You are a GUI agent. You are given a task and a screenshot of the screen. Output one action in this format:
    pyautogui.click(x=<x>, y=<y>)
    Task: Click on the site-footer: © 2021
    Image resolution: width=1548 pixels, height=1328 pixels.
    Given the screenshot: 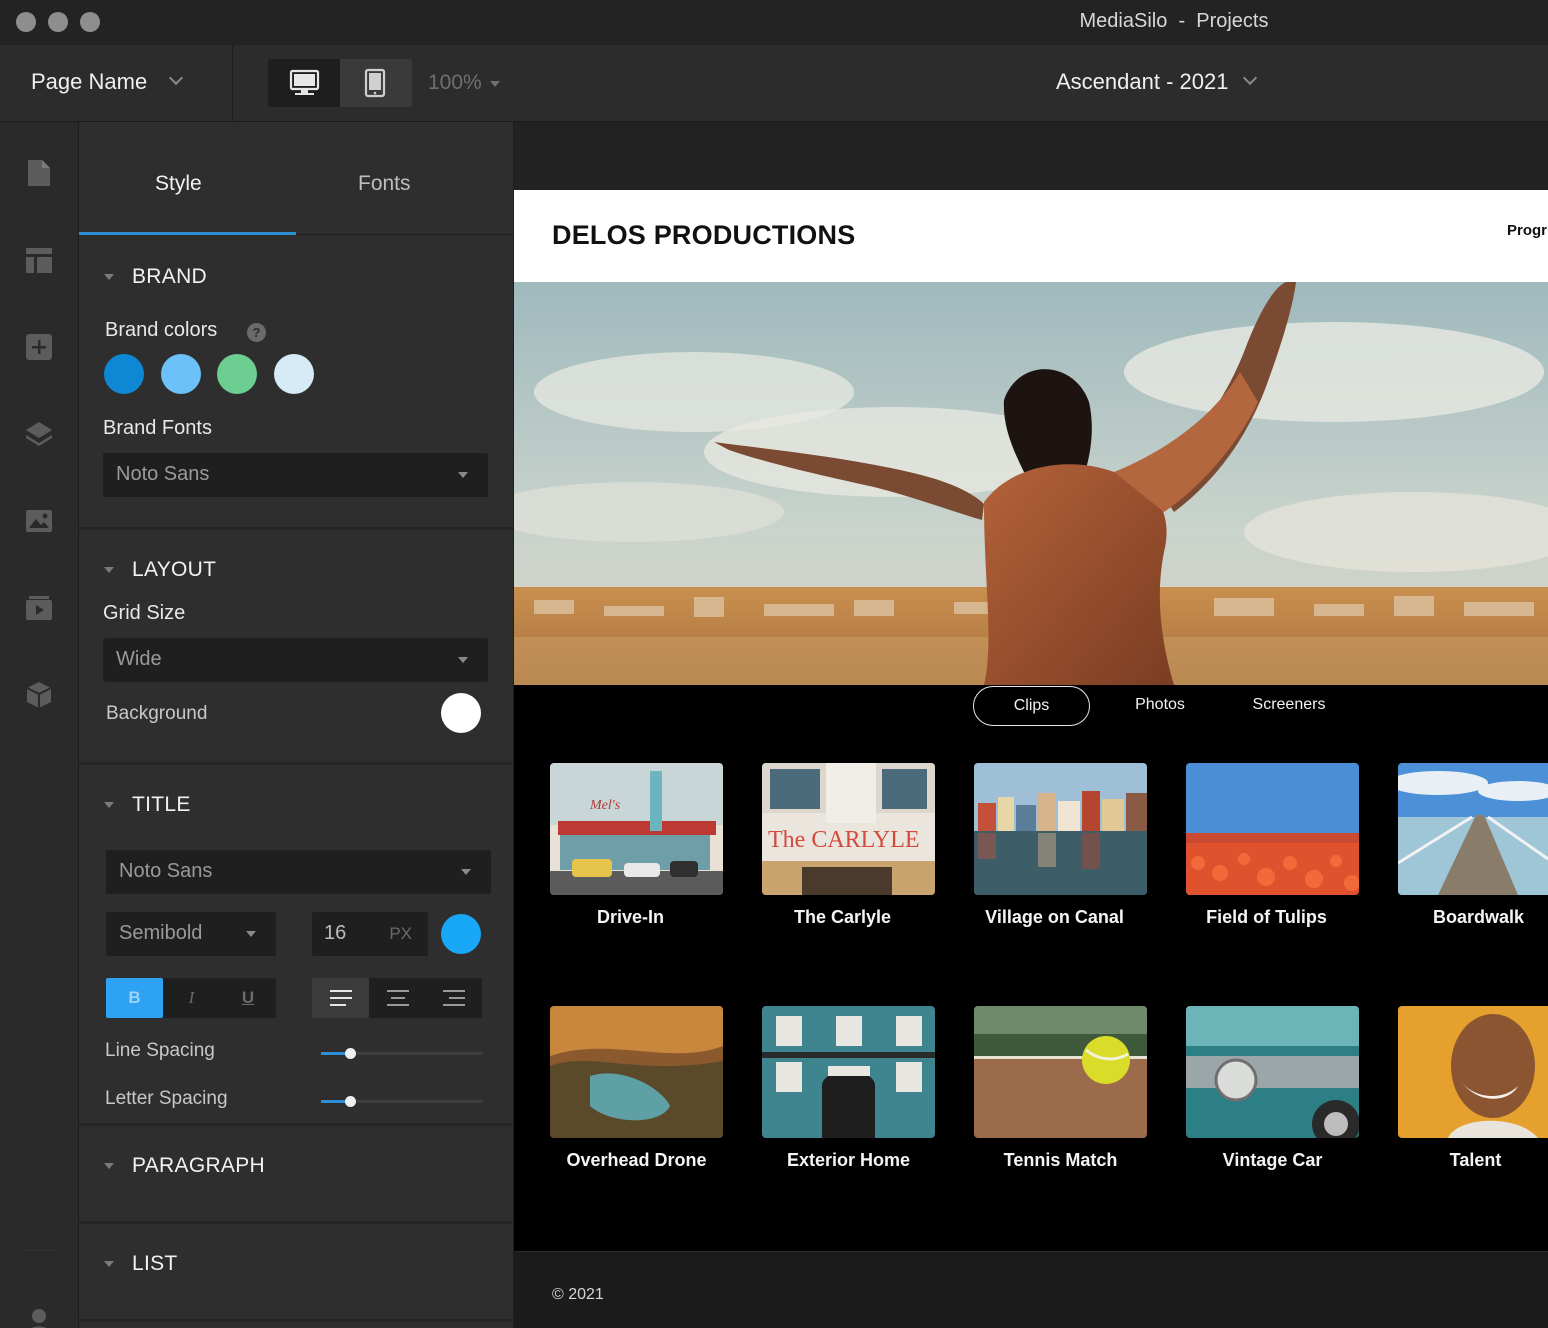 What is the action you would take?
    pyautogui.click(x=1031, y=1289)
    